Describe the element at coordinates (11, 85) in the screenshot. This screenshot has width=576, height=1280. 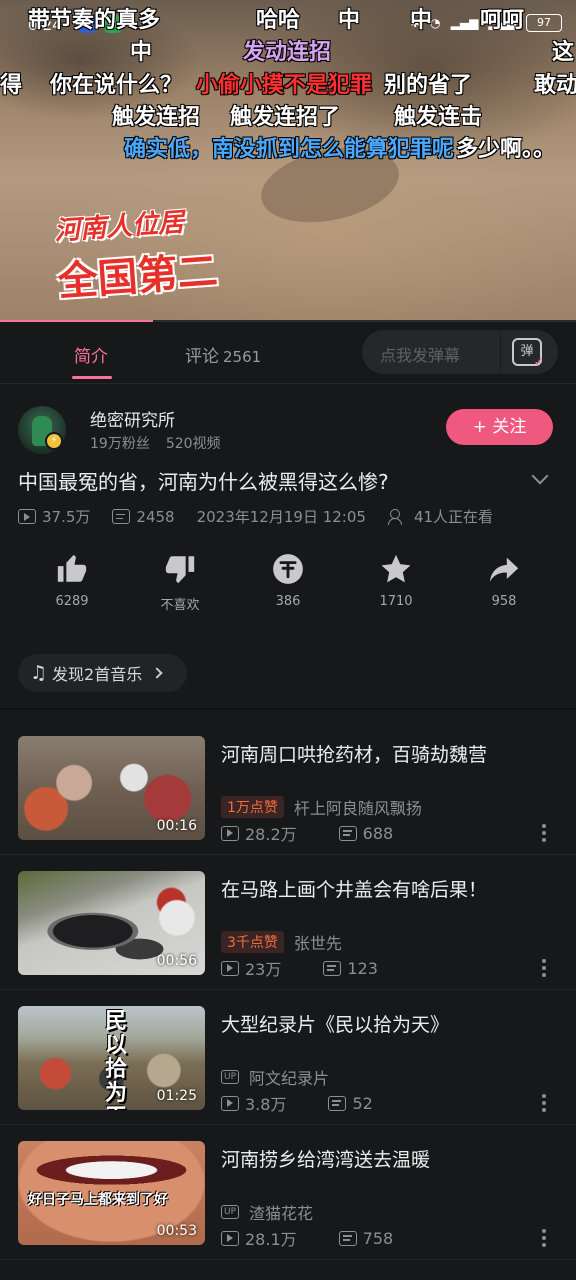
I see `danmaku-comment: 得` at that location.